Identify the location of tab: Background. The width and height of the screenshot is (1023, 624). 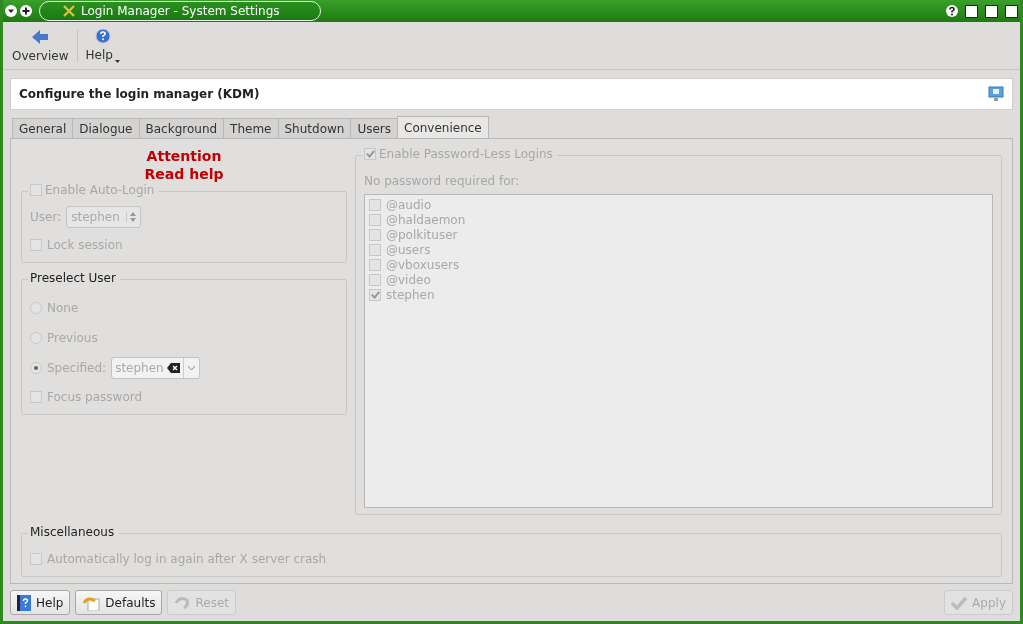
(181, 128).